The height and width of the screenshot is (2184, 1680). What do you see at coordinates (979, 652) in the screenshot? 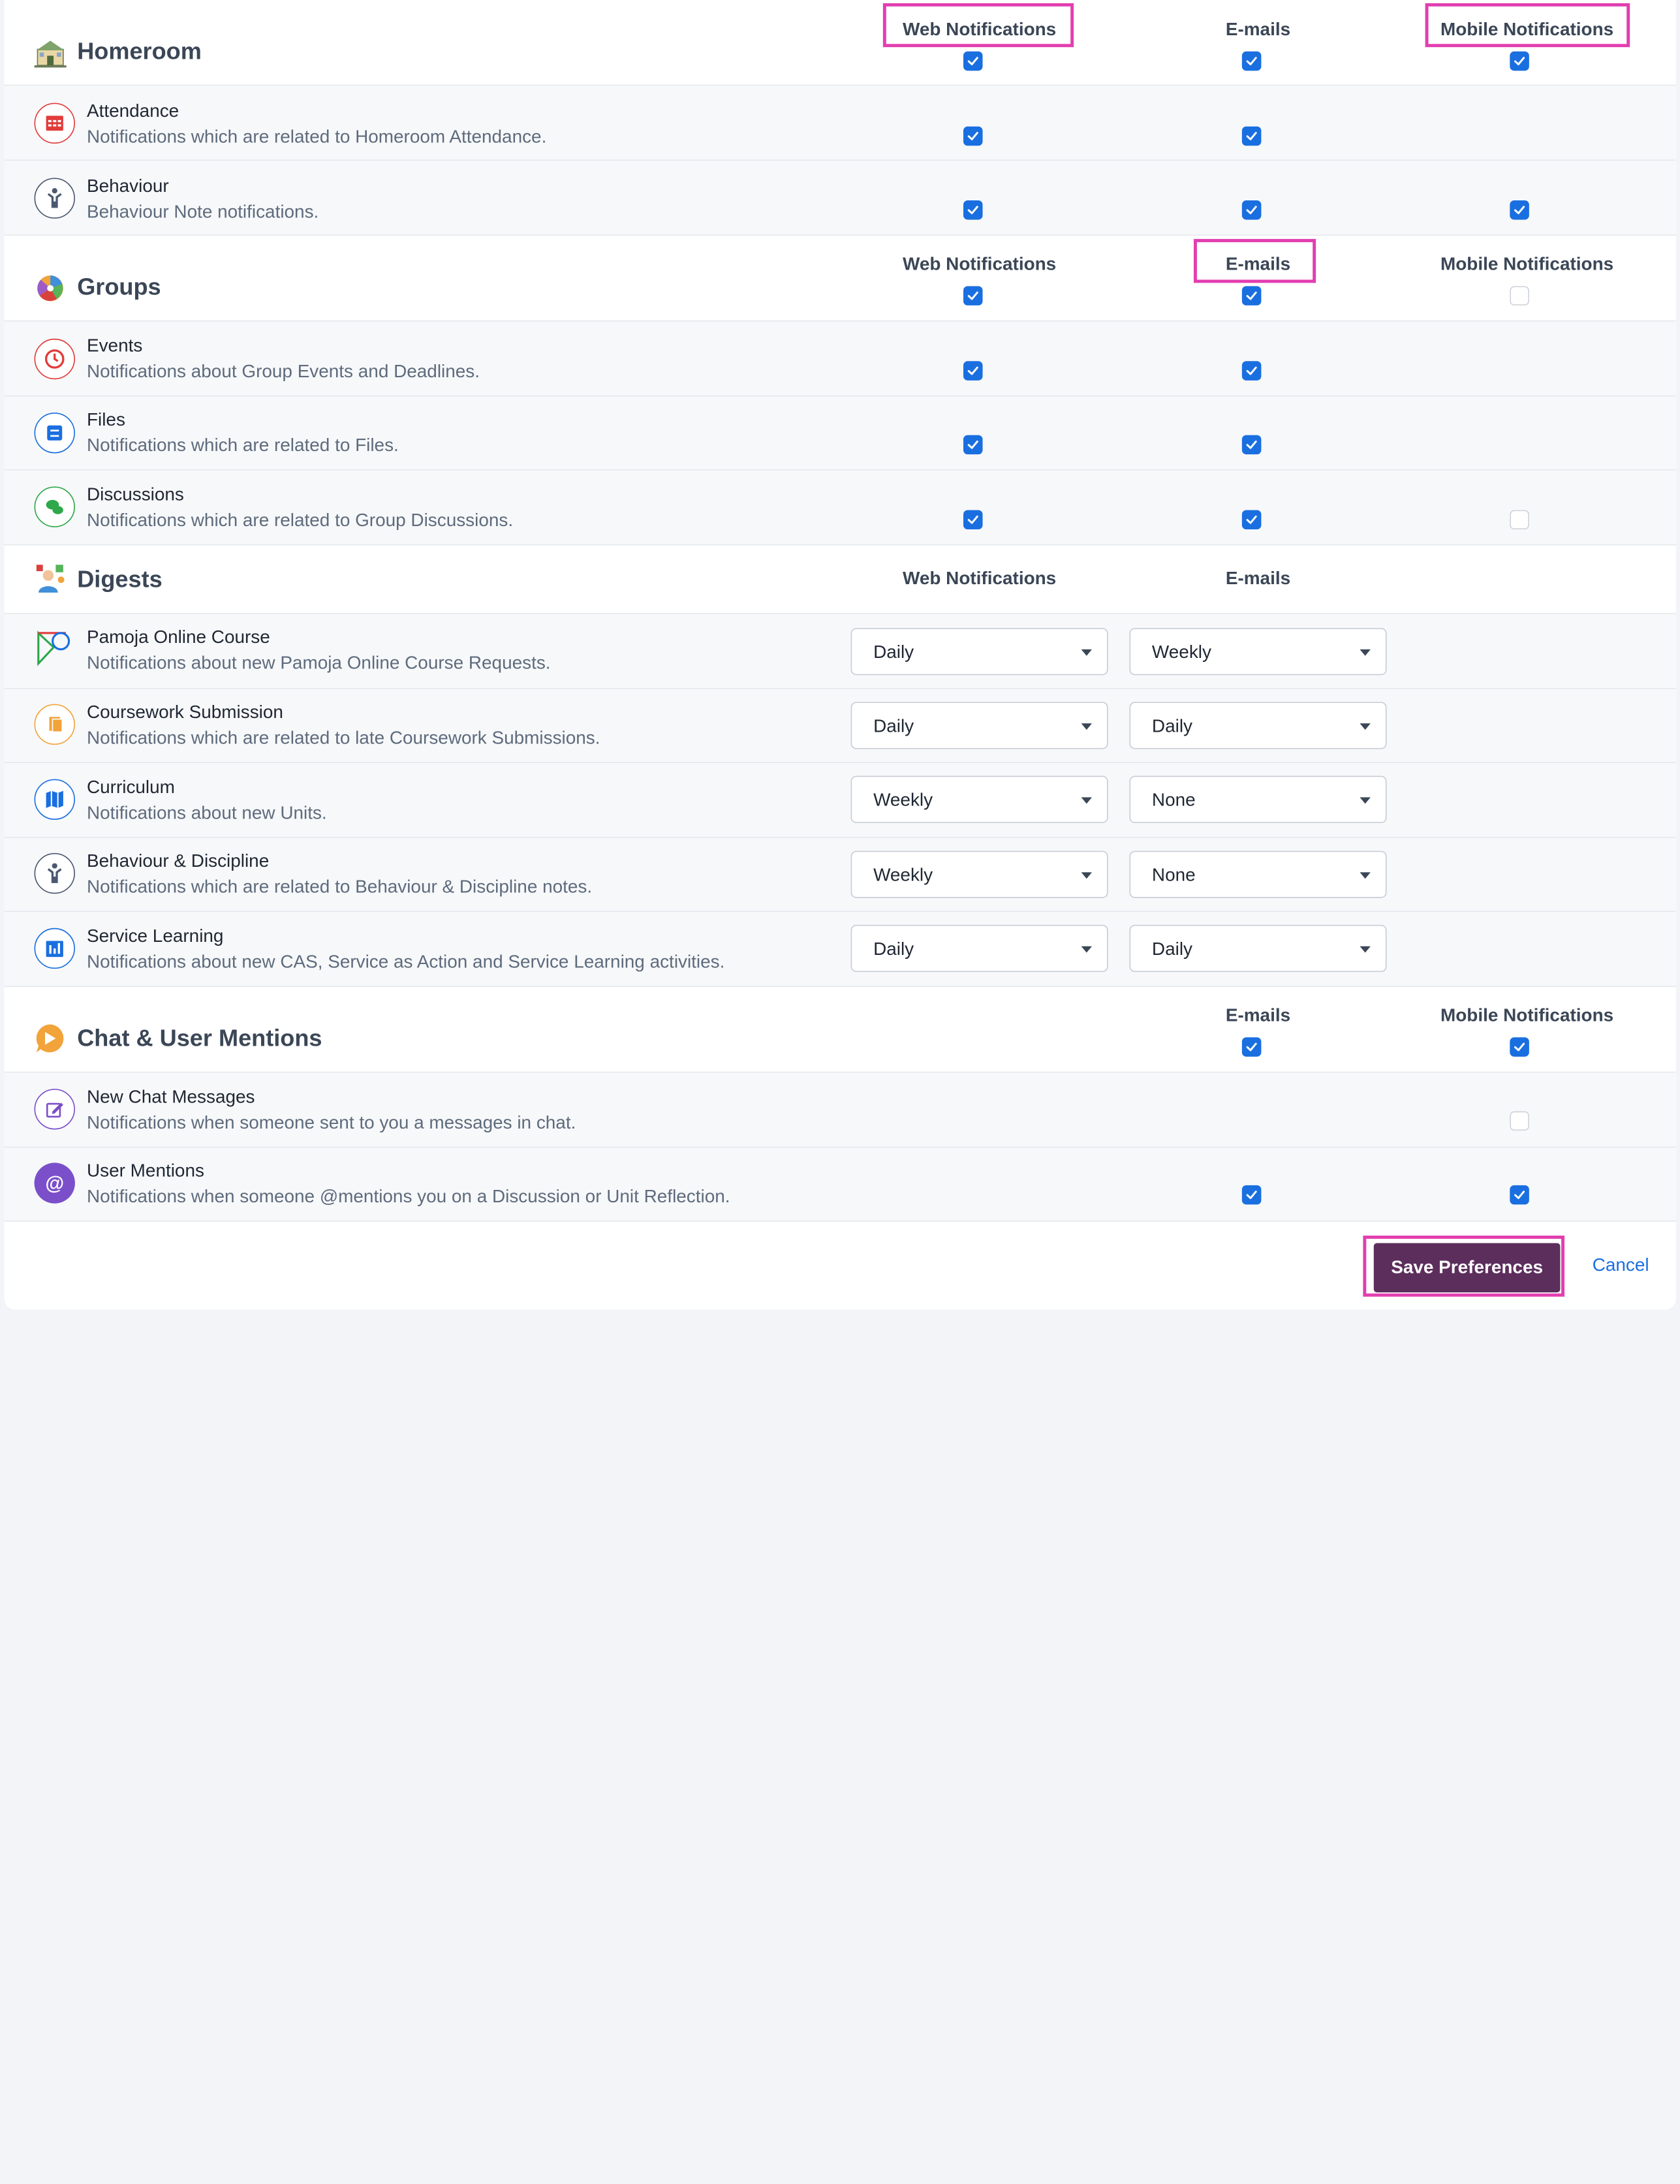
I see `pamoja-web-select: Daily` at bounding box center [979, 652].